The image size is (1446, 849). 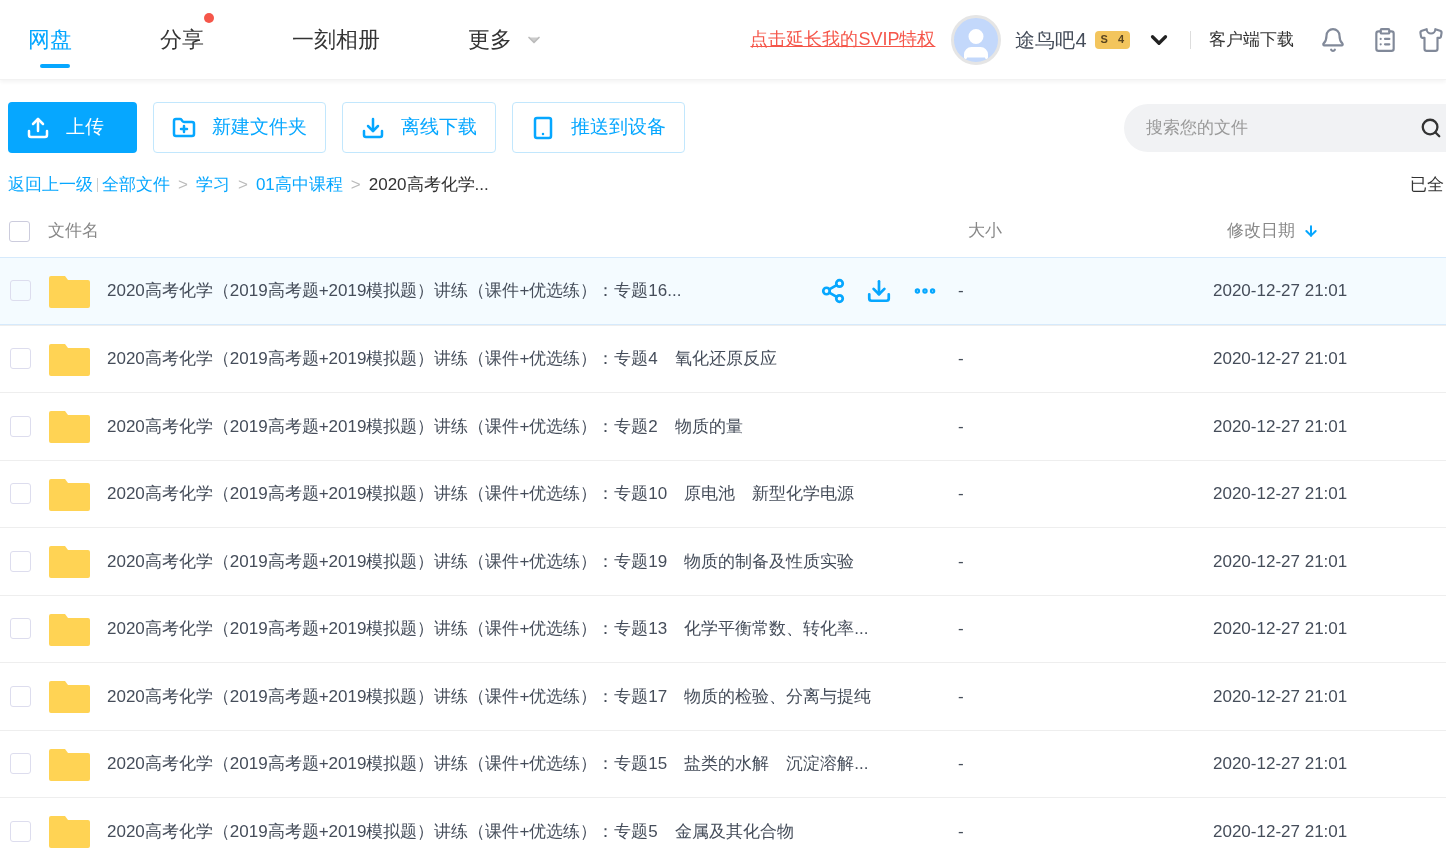 I want to click on file-name: 2020高考化学（2019高考题+2019模拟题）讲练（课件+优选练）：专题10 原电池 新型化学电源, so click(x=481, y=494).